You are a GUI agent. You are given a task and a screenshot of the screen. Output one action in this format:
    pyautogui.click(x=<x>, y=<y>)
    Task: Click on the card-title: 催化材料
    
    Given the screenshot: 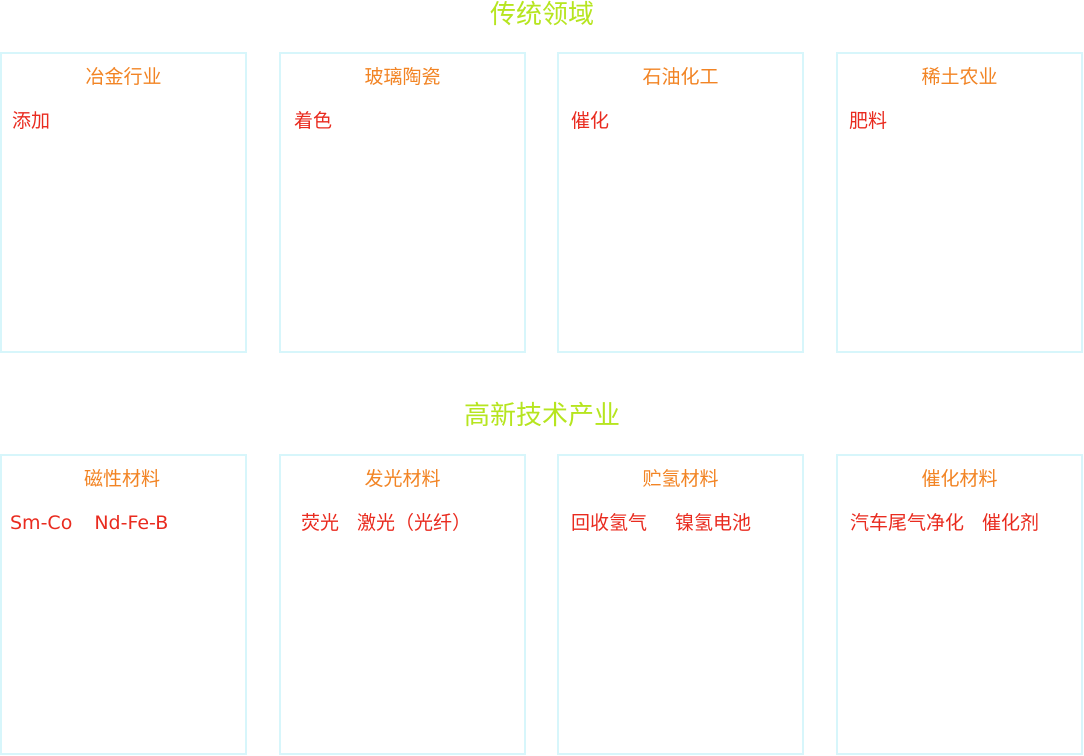 What is the action you would take?
    pyautogui.click(x=959, y=479)
    